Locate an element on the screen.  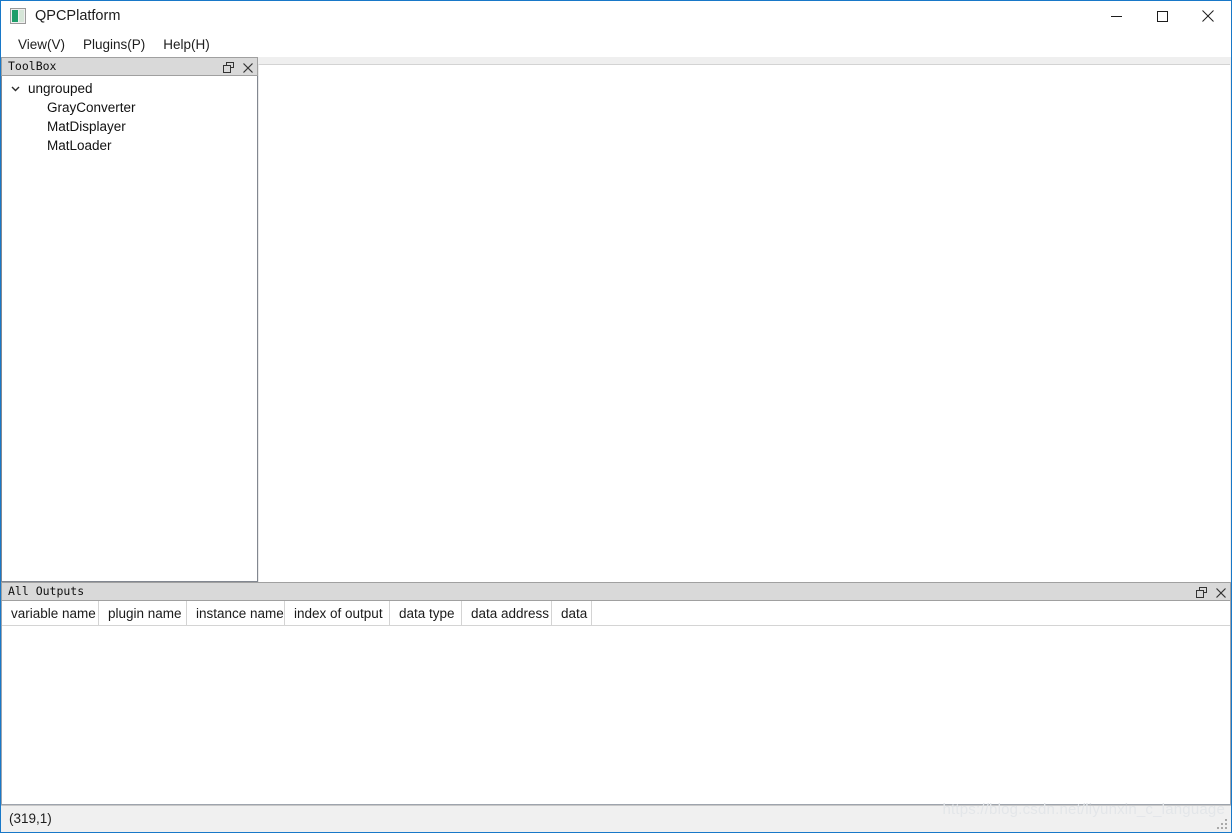
chevron-down-icon is located at coordinates (15, 88).